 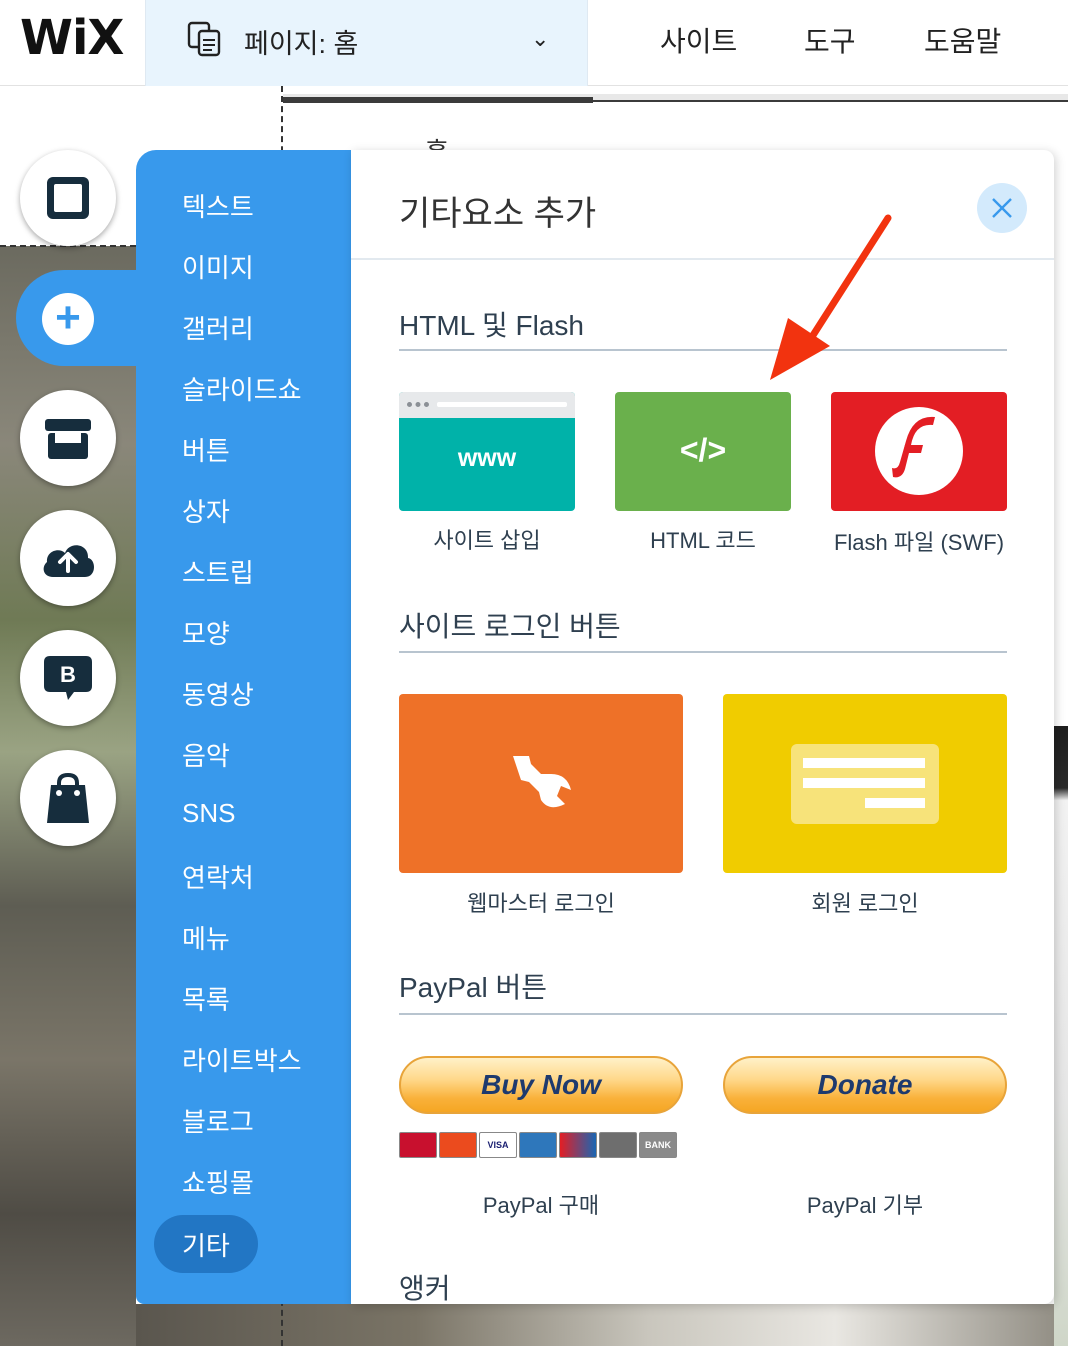 I want to click on background-photo-bottom, so click(x=602, y=1325).